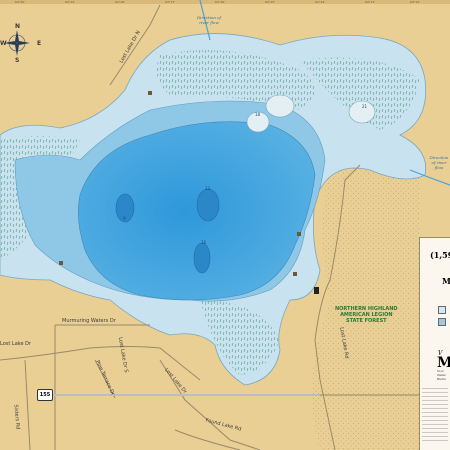 Image resolution: width=450 pixels, height=450 pixels. I want to click on compass-n-label: N, so click(18, 26).